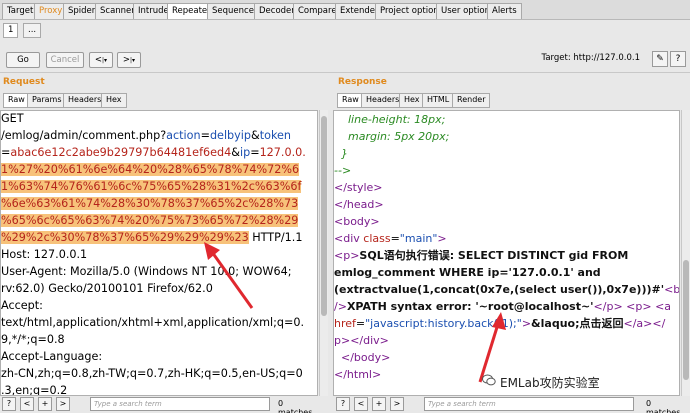 This screenshot has width=690, height=413. Describe the element at coordinates (114, 100) in the screenshot. I see `request-tab-hex: Hex` at that location.